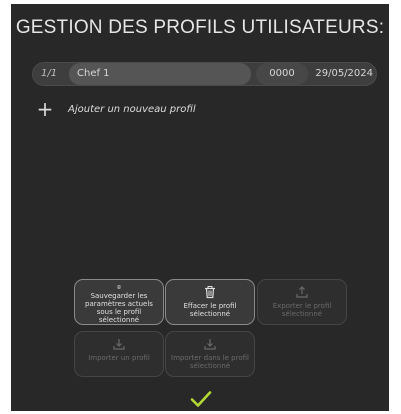 This screenshot has height=414, width=401. Describe the element at coordinates (302, 310) in the screenshot. I see `export-profile-label: Exporter le profil sélectionné` at that location.